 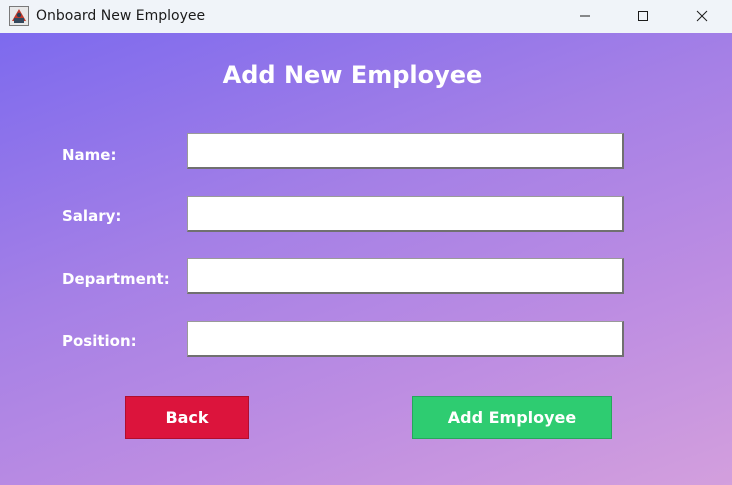 I want to click on position-label: Position:, so click(x=99, y=341).